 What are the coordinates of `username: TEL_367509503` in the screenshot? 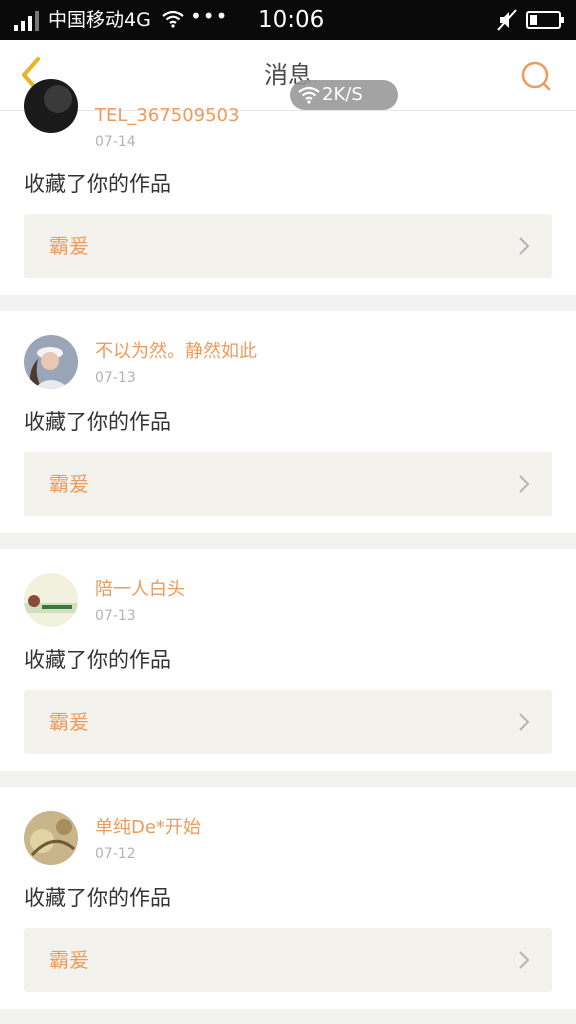 It's located at (167, 116).